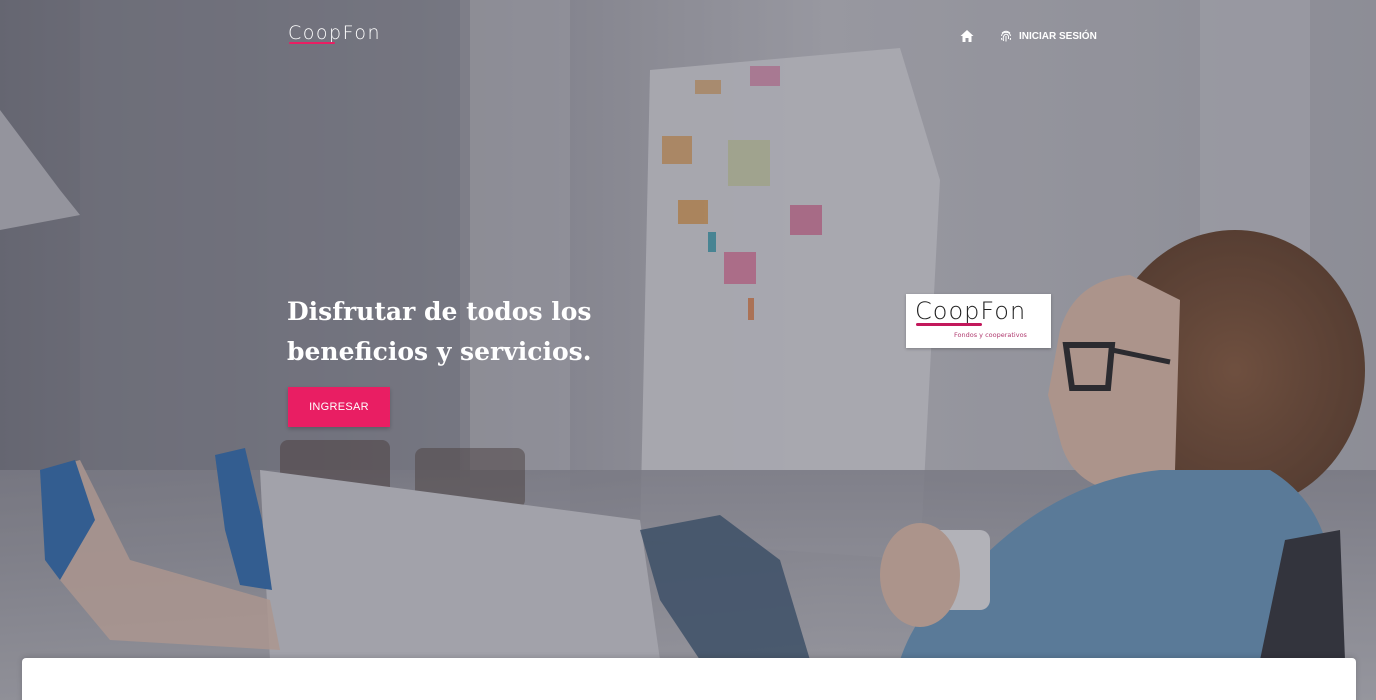 The image size is (1376, 700). What do you see at coordinates (439, 311) in the screenshot?
I see `hero-headline-line-1: Disfrutar de todos los` at bounding box center [439, 311].